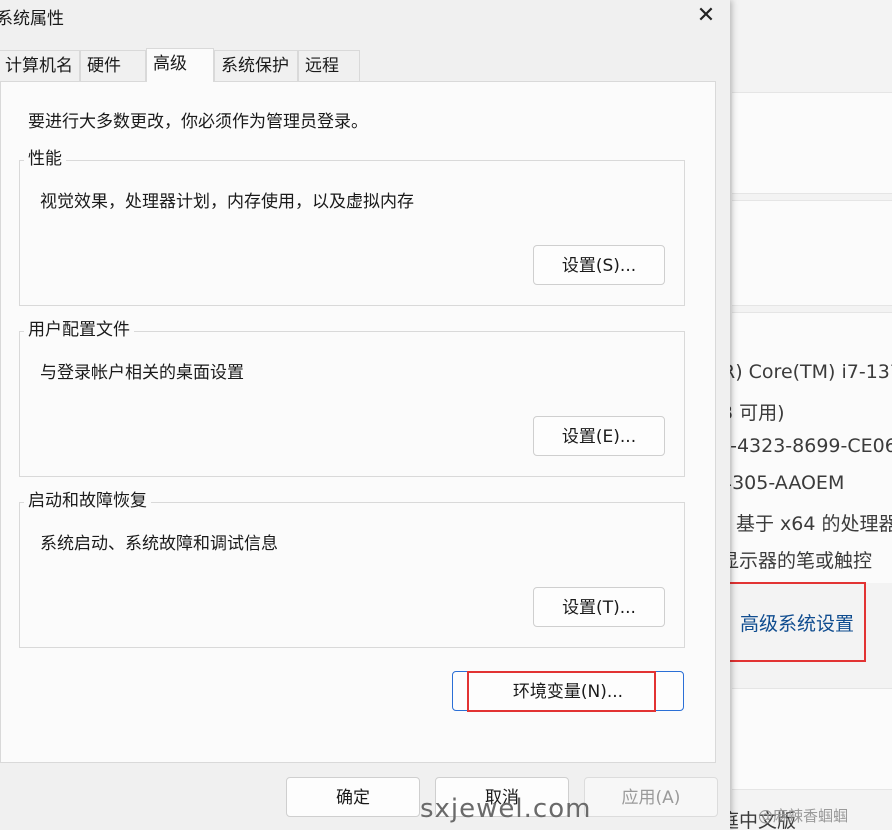 Image resolution: width=892 pixels, height=830 pixels. Describe the element at coordinates (79, 330) in the screenshot. I see `group-label: 用户配置文件` at that location.